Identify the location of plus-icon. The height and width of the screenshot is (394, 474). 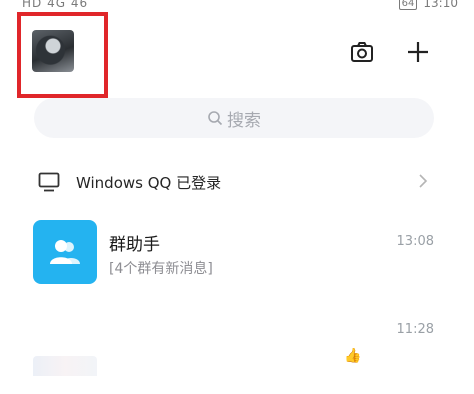
(418, 52).